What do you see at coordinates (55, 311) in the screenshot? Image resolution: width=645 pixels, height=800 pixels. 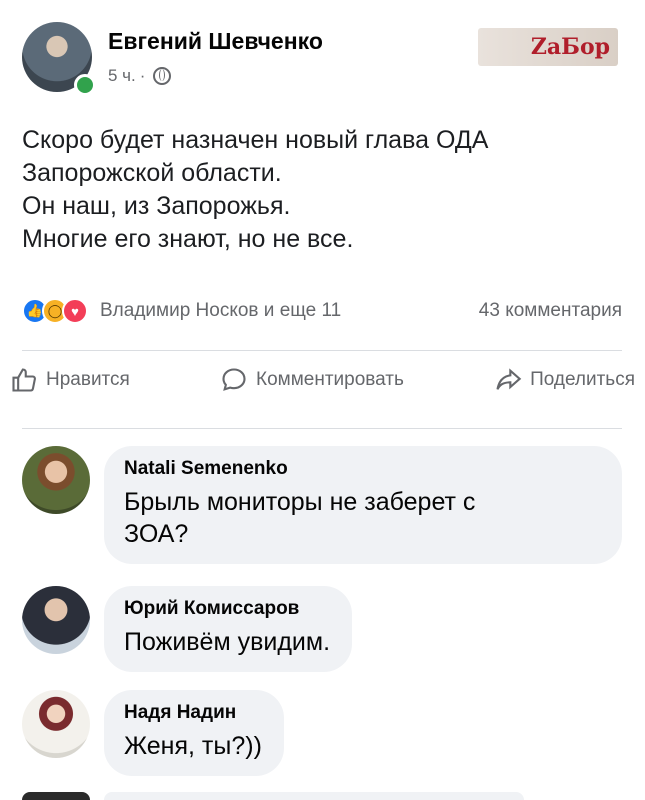 I see `reaction-icons: 👍 ◯ ♥` at bounding box center [55, 311].